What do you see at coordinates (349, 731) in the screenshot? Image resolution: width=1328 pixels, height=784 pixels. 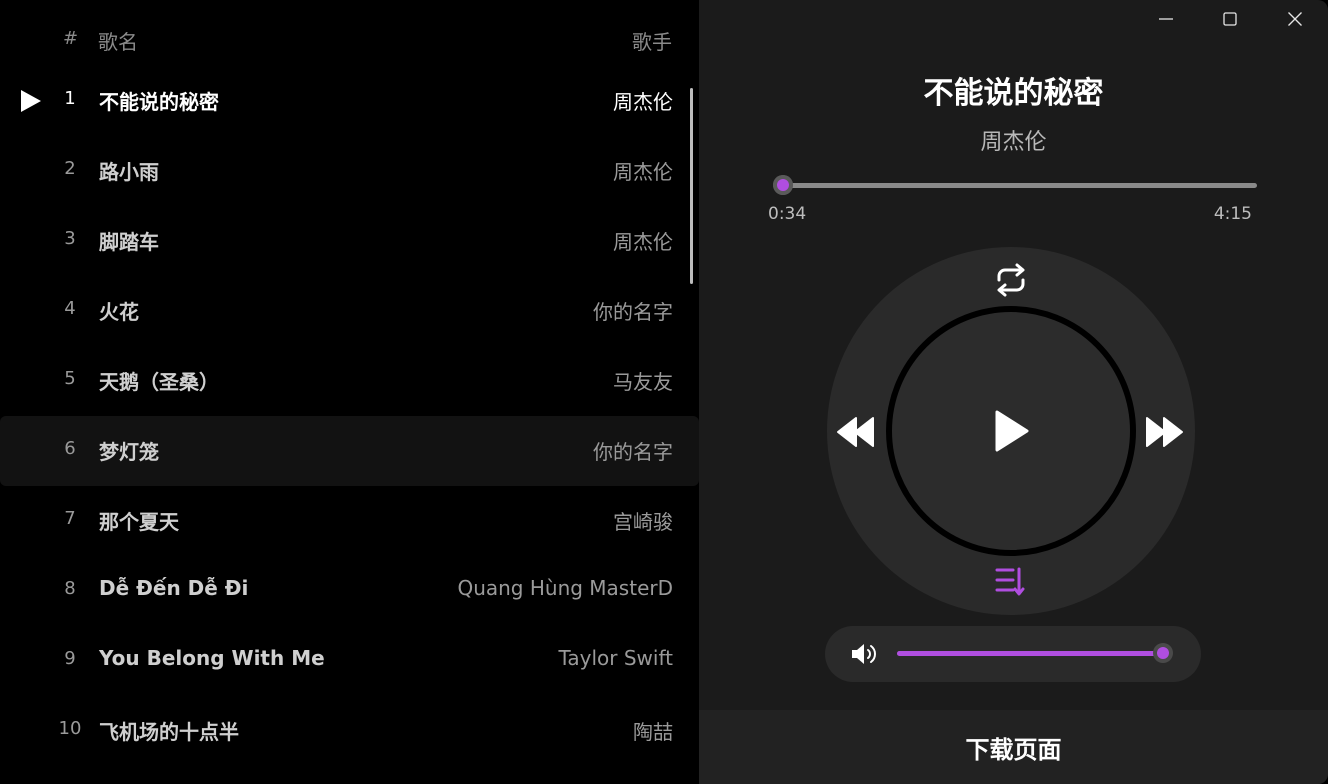 I see `track-row: 10 飞机场的十点半 陶喆` at bounding box center [349, 731].